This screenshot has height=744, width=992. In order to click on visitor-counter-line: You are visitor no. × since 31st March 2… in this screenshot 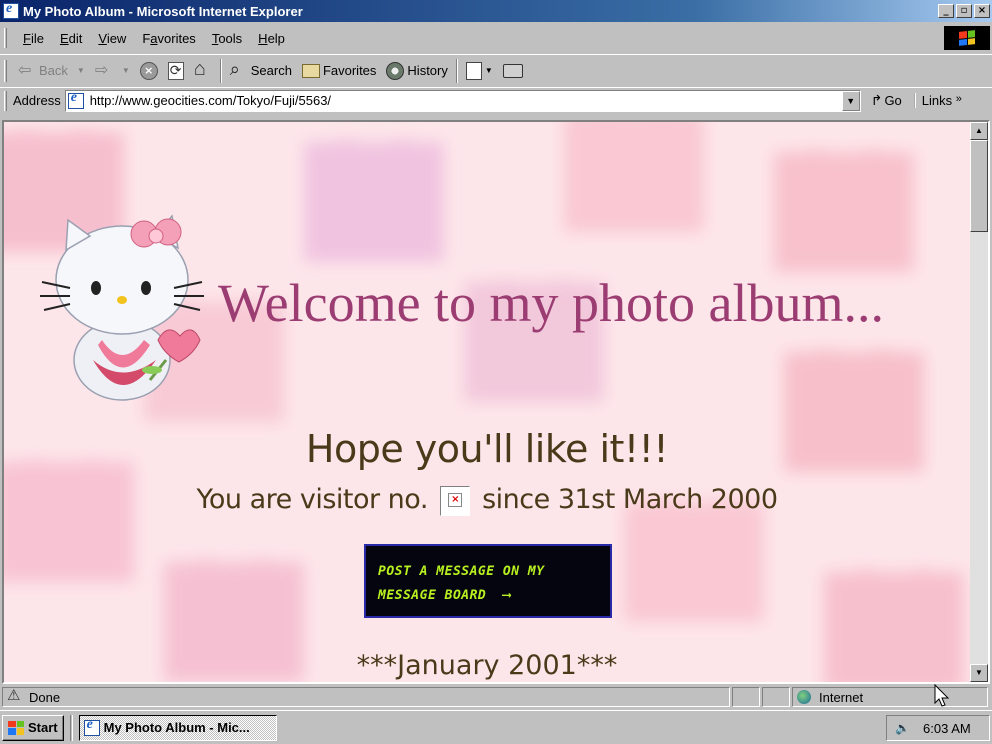, I will do `click(487, 500)`.